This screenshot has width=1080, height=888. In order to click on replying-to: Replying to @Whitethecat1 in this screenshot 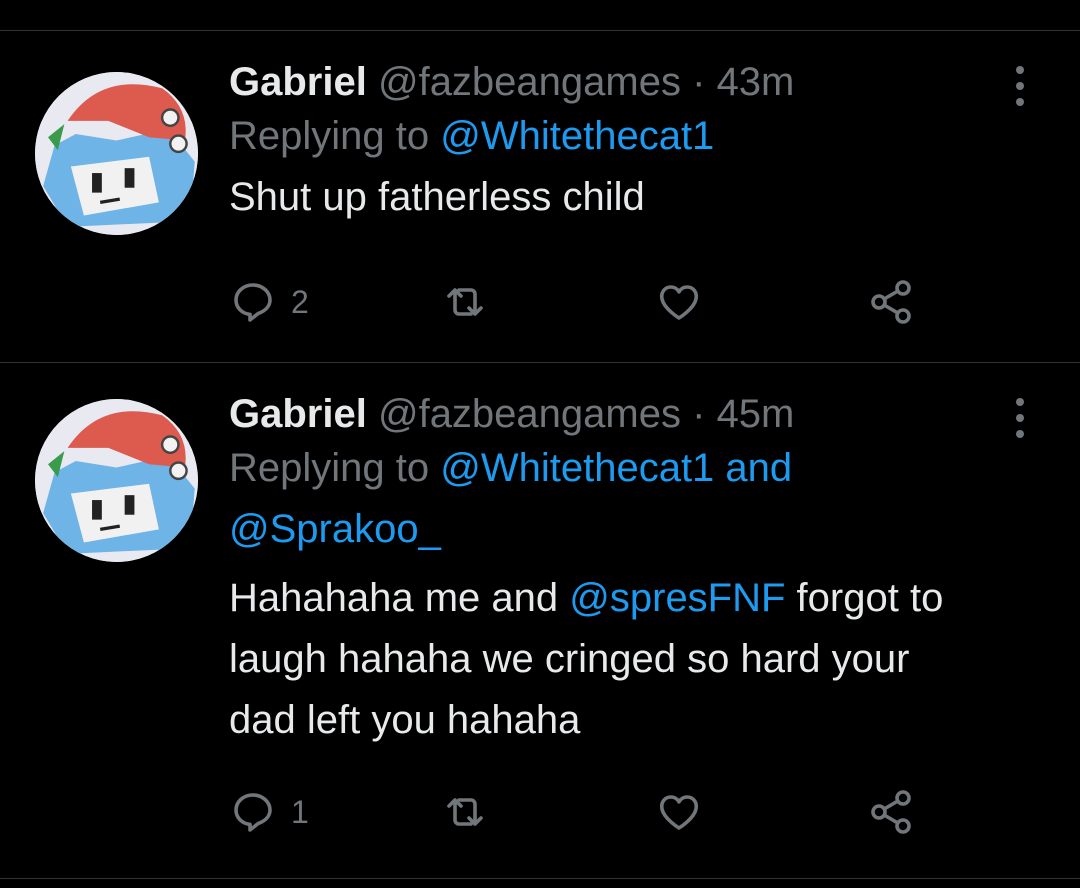, I will do `click(629, 136)`.